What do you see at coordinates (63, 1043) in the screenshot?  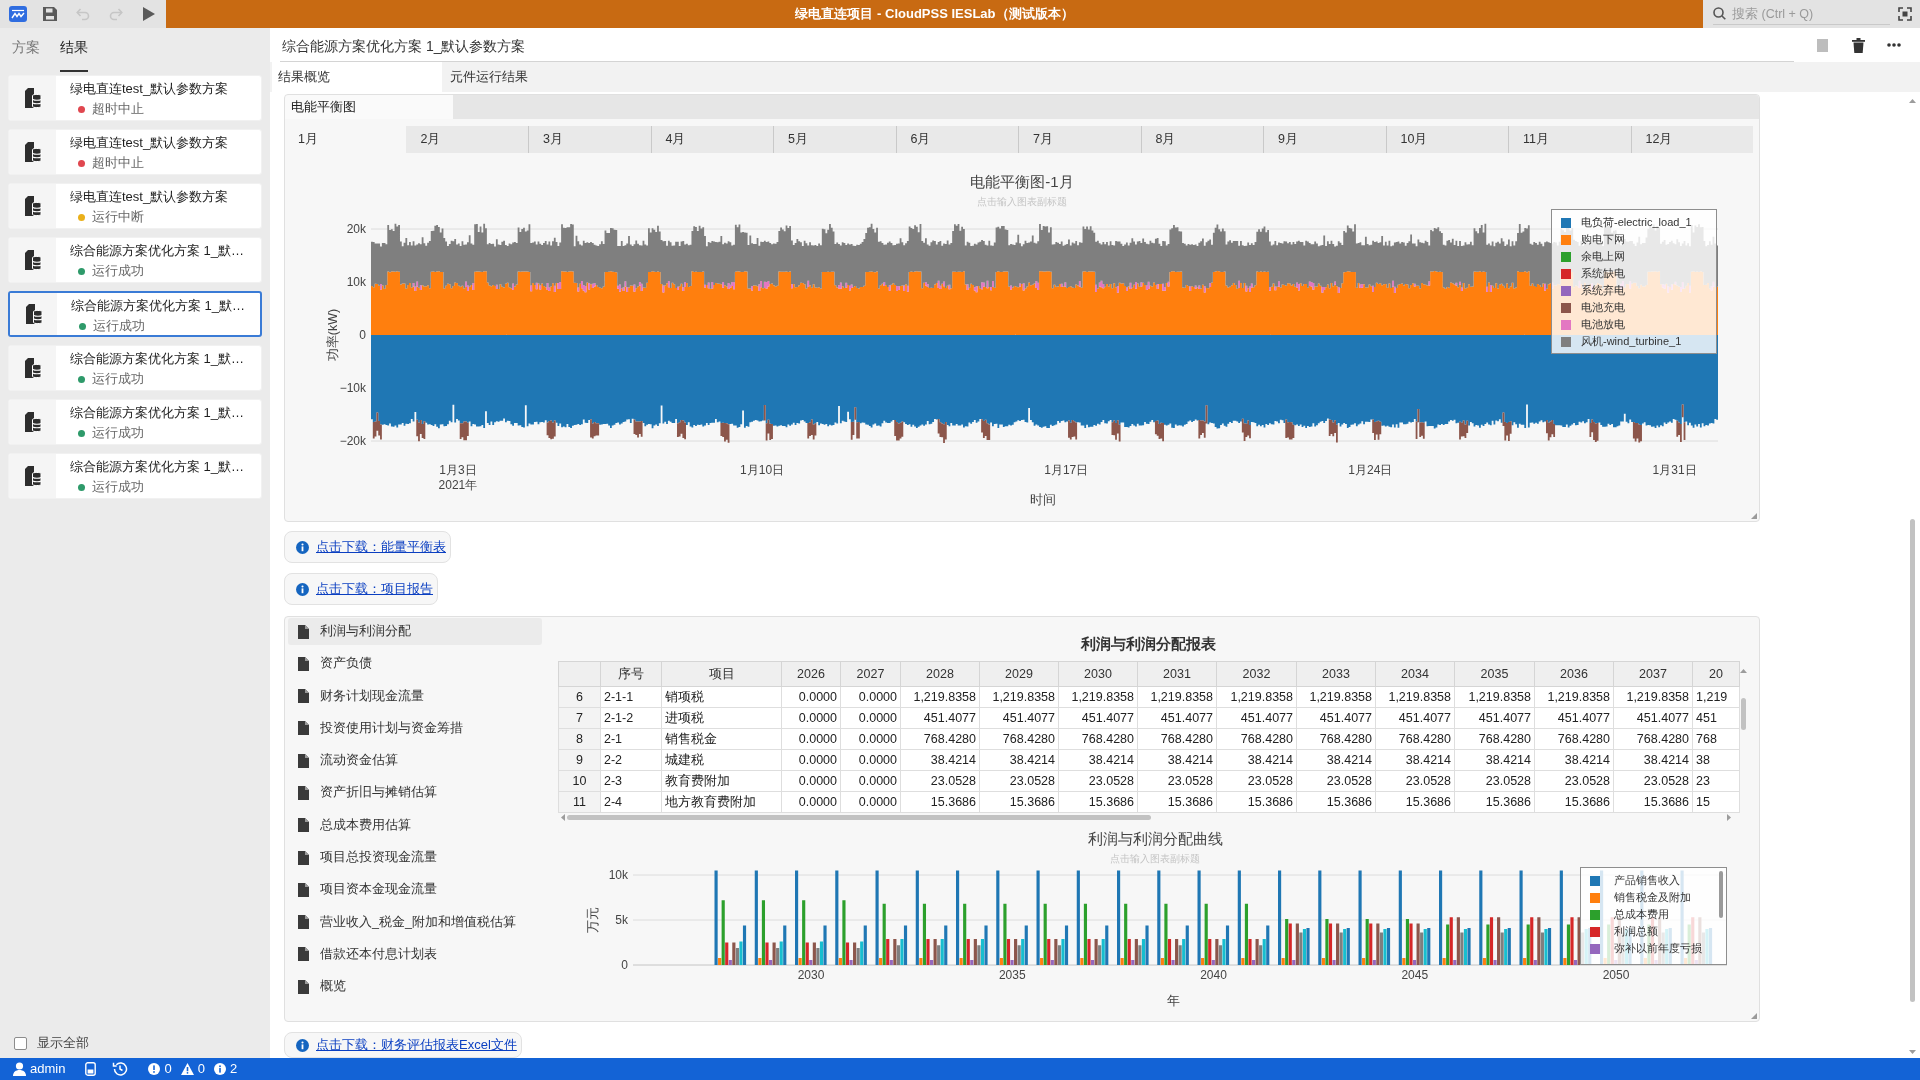 I see `checkbox-label: 显示全部` at bounding box center [63, 1043].